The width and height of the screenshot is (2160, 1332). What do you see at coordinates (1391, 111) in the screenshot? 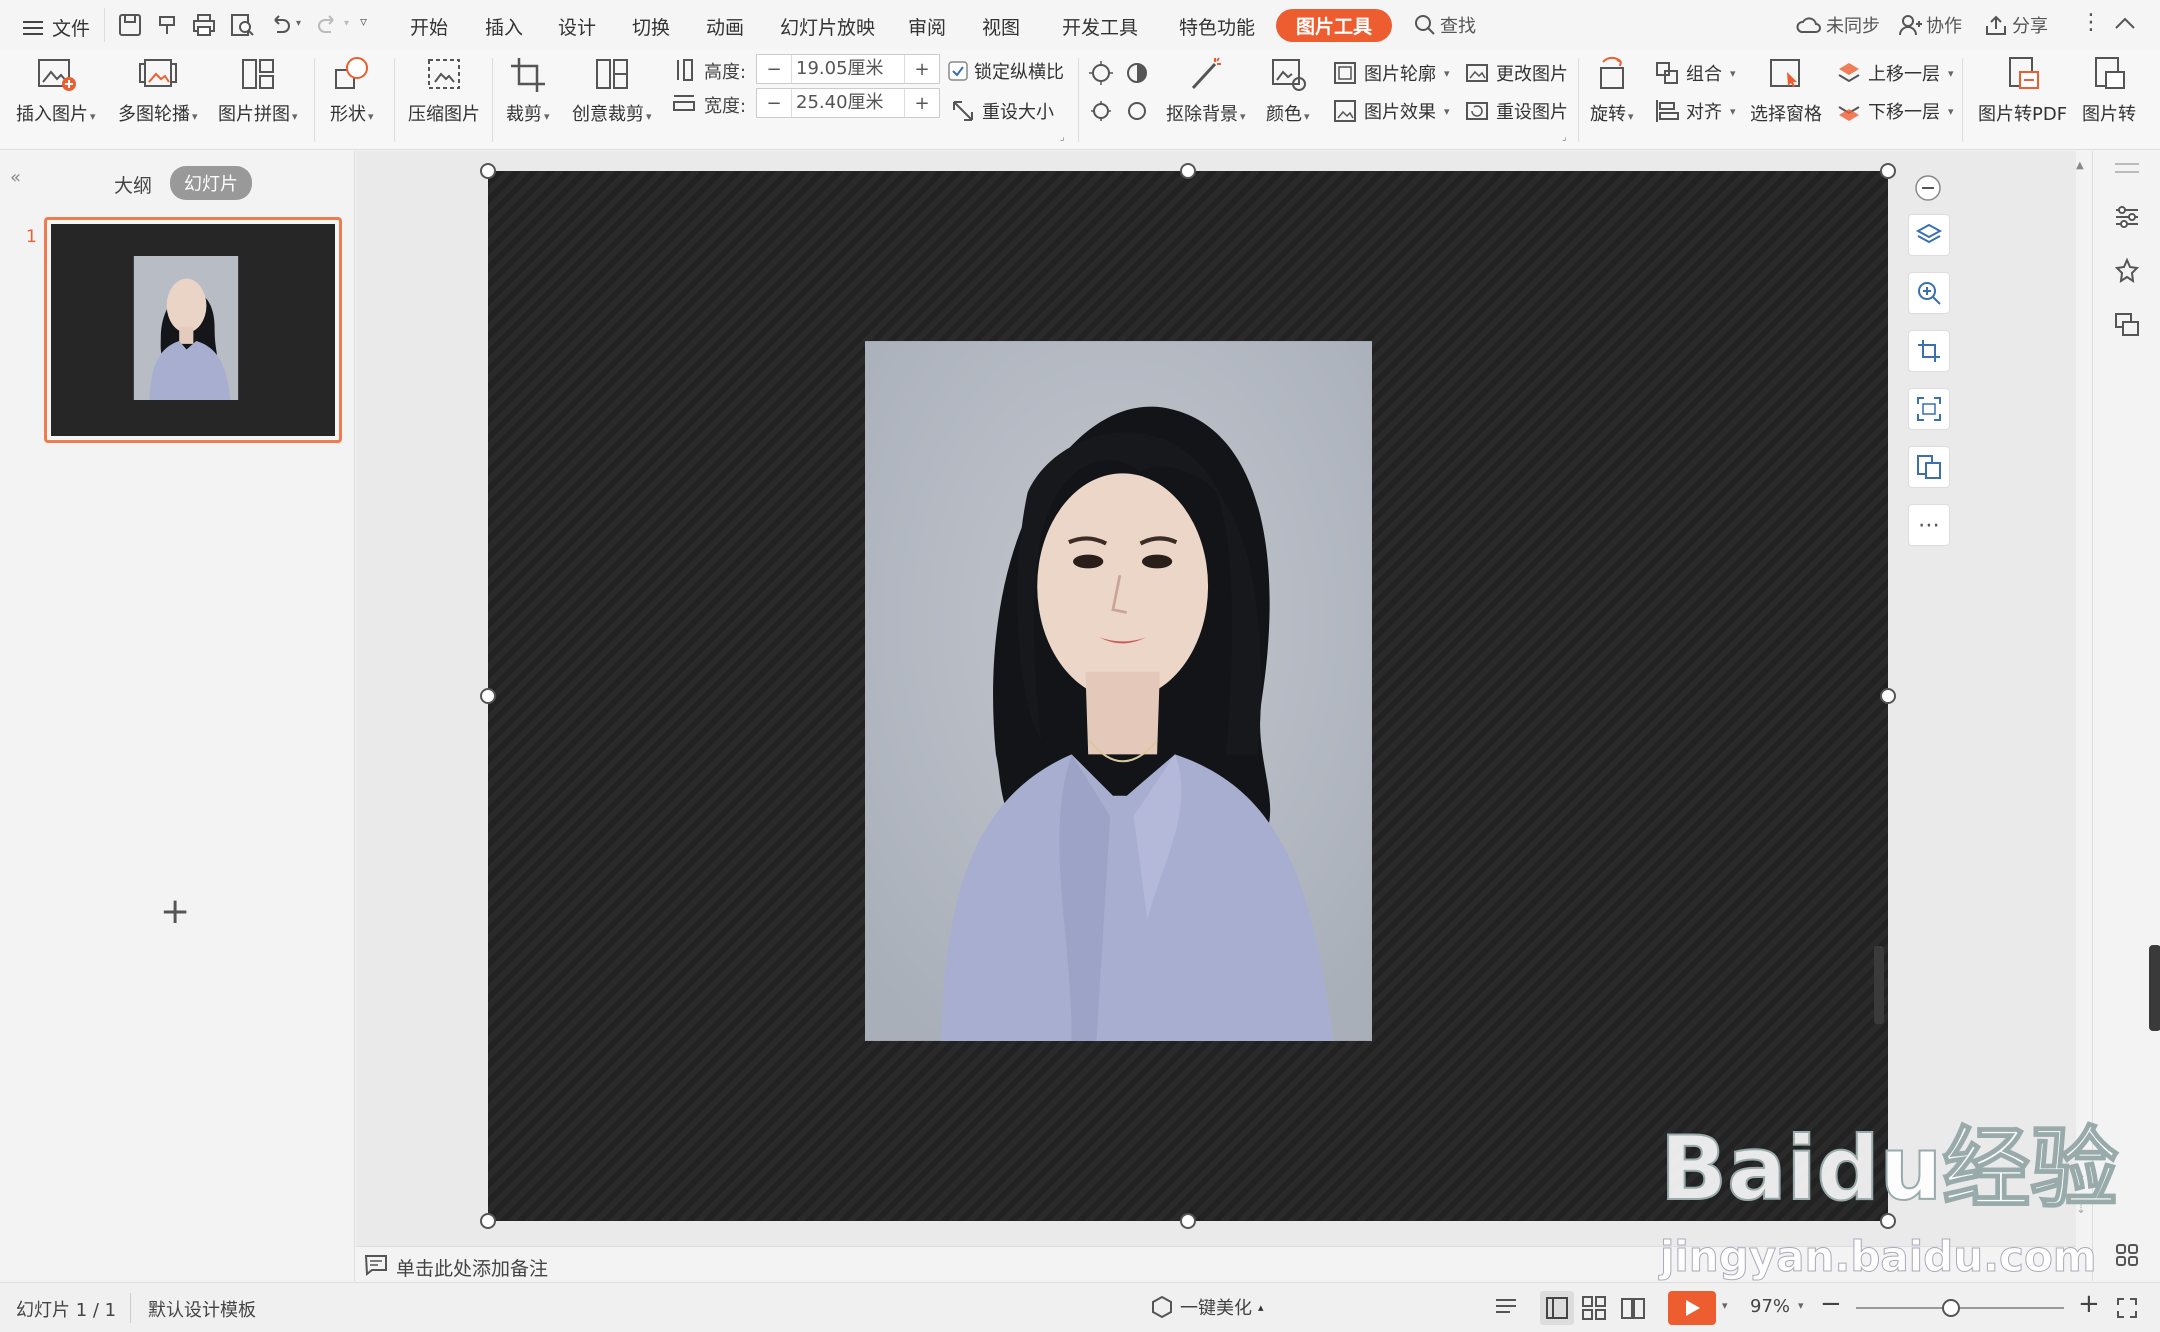
I see `picture-effect-button: 图片效果 ▾` at bounding box center [1391, 111].